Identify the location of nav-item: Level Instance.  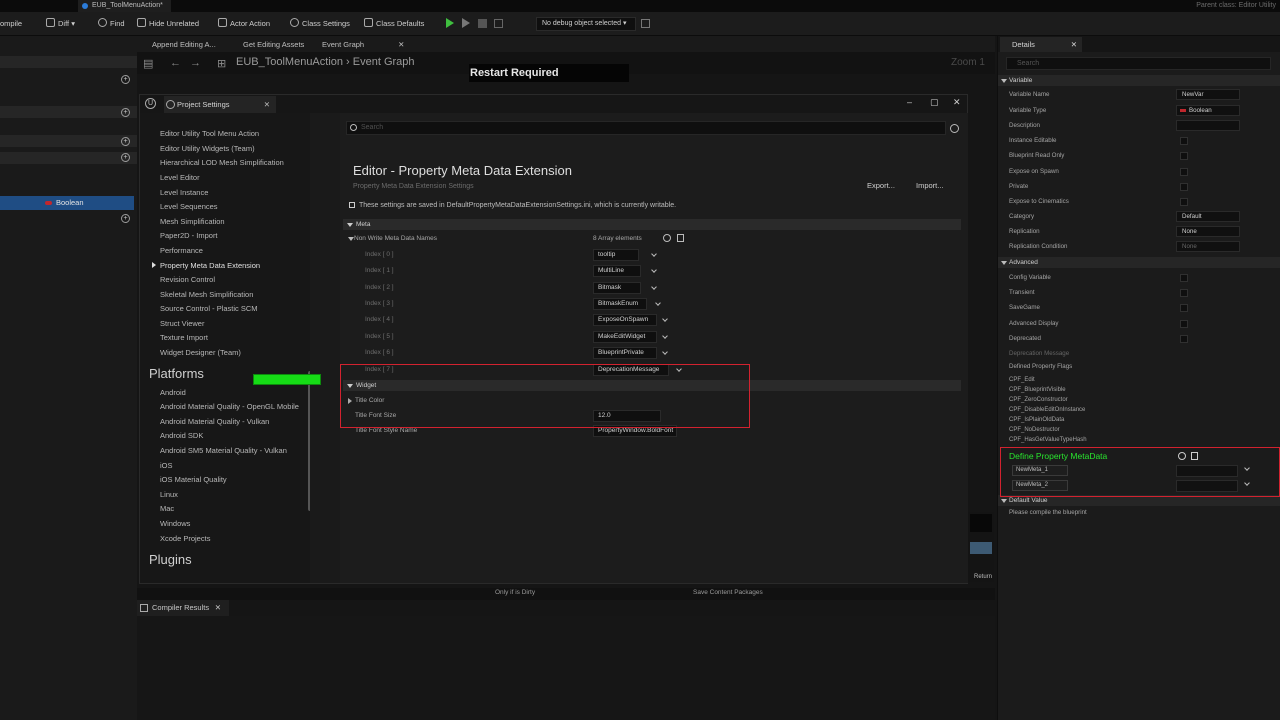
(184, 192).